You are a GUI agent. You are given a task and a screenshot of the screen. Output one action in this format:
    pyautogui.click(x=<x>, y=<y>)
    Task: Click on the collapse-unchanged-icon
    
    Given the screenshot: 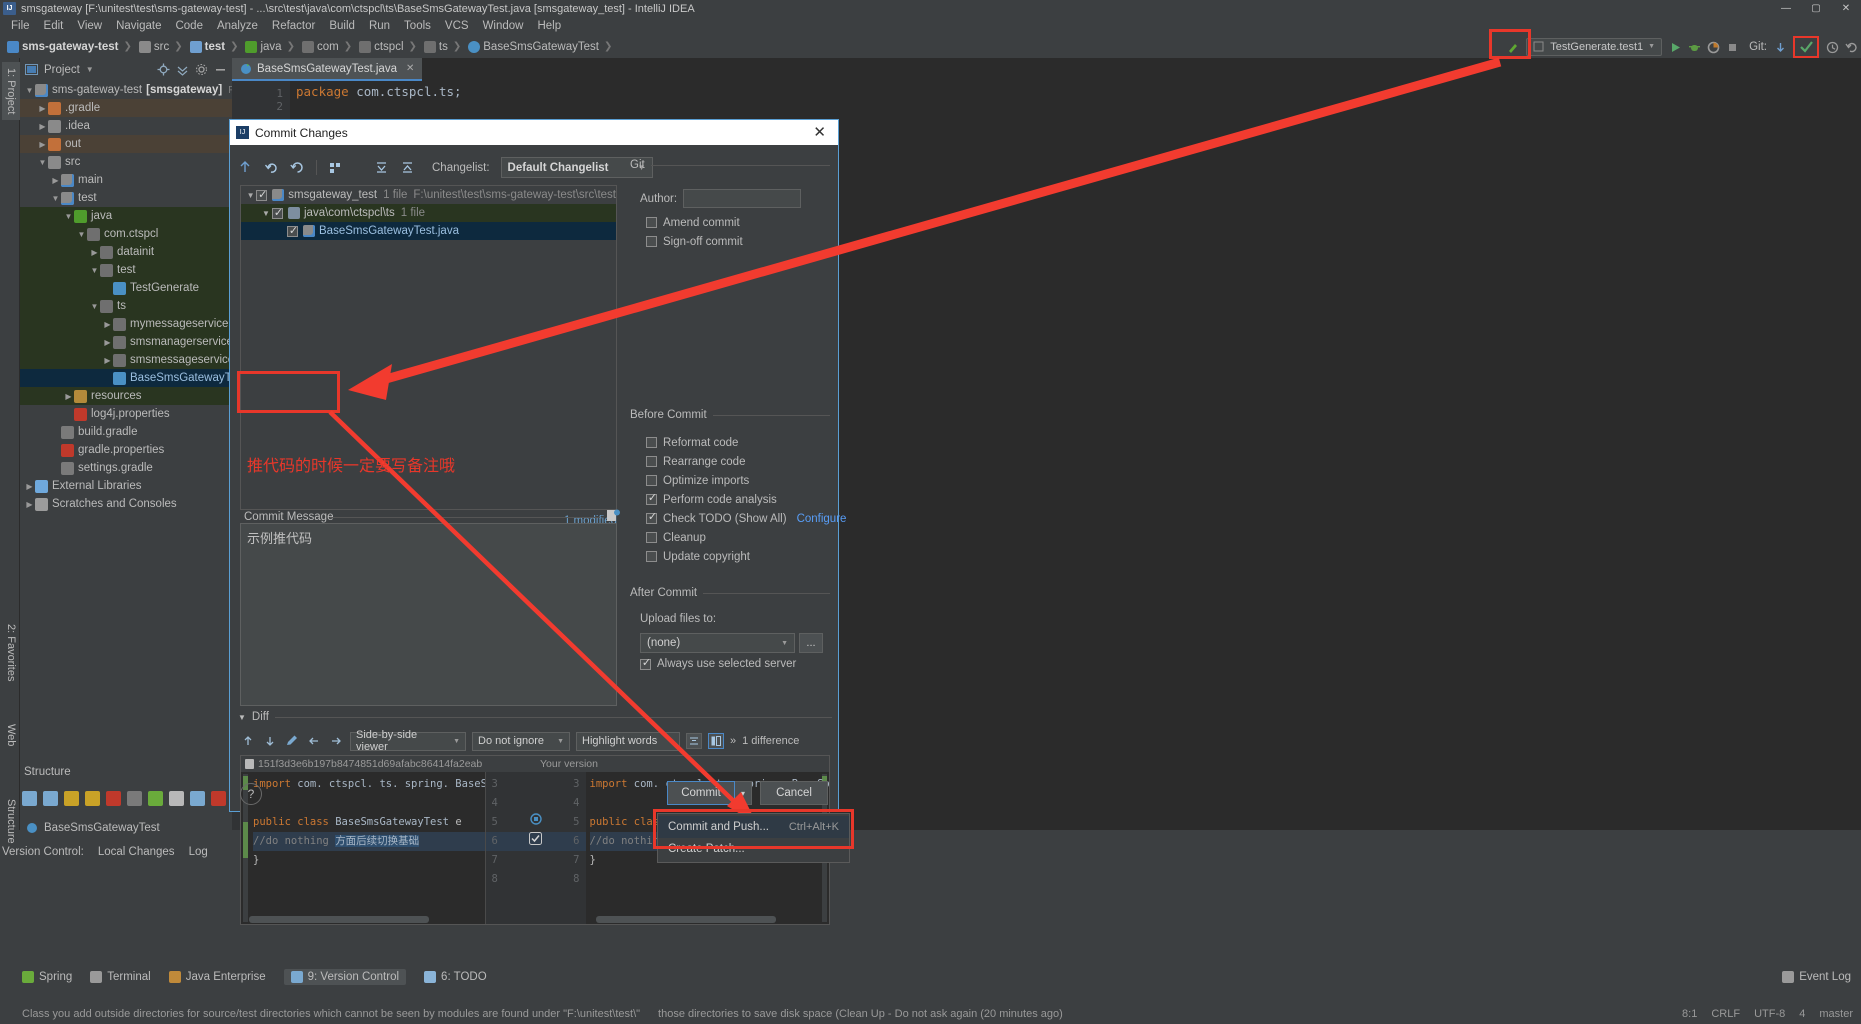 What is the action you would take?
    pyautogui.click(x=694, y=741)
    